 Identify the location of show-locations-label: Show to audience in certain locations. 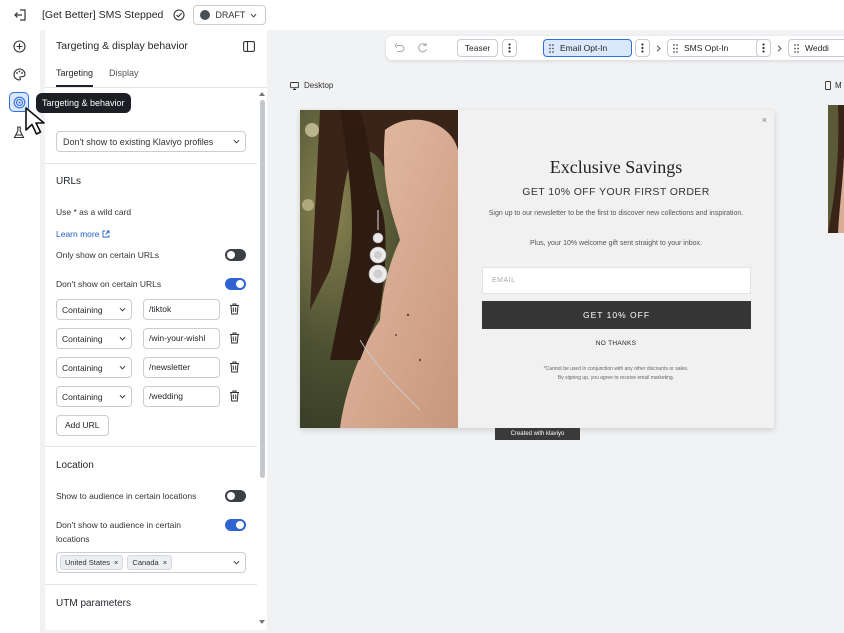
(126, 496).